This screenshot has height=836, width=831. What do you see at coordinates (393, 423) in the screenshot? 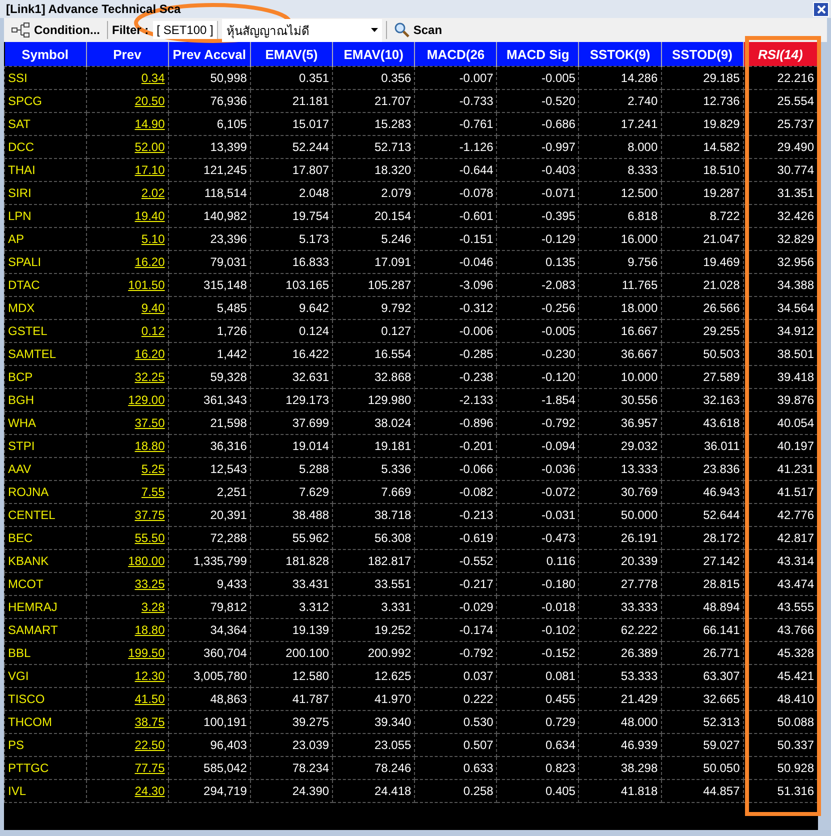
I see `table-cell: 38.024` at bounding box center [393, 423].